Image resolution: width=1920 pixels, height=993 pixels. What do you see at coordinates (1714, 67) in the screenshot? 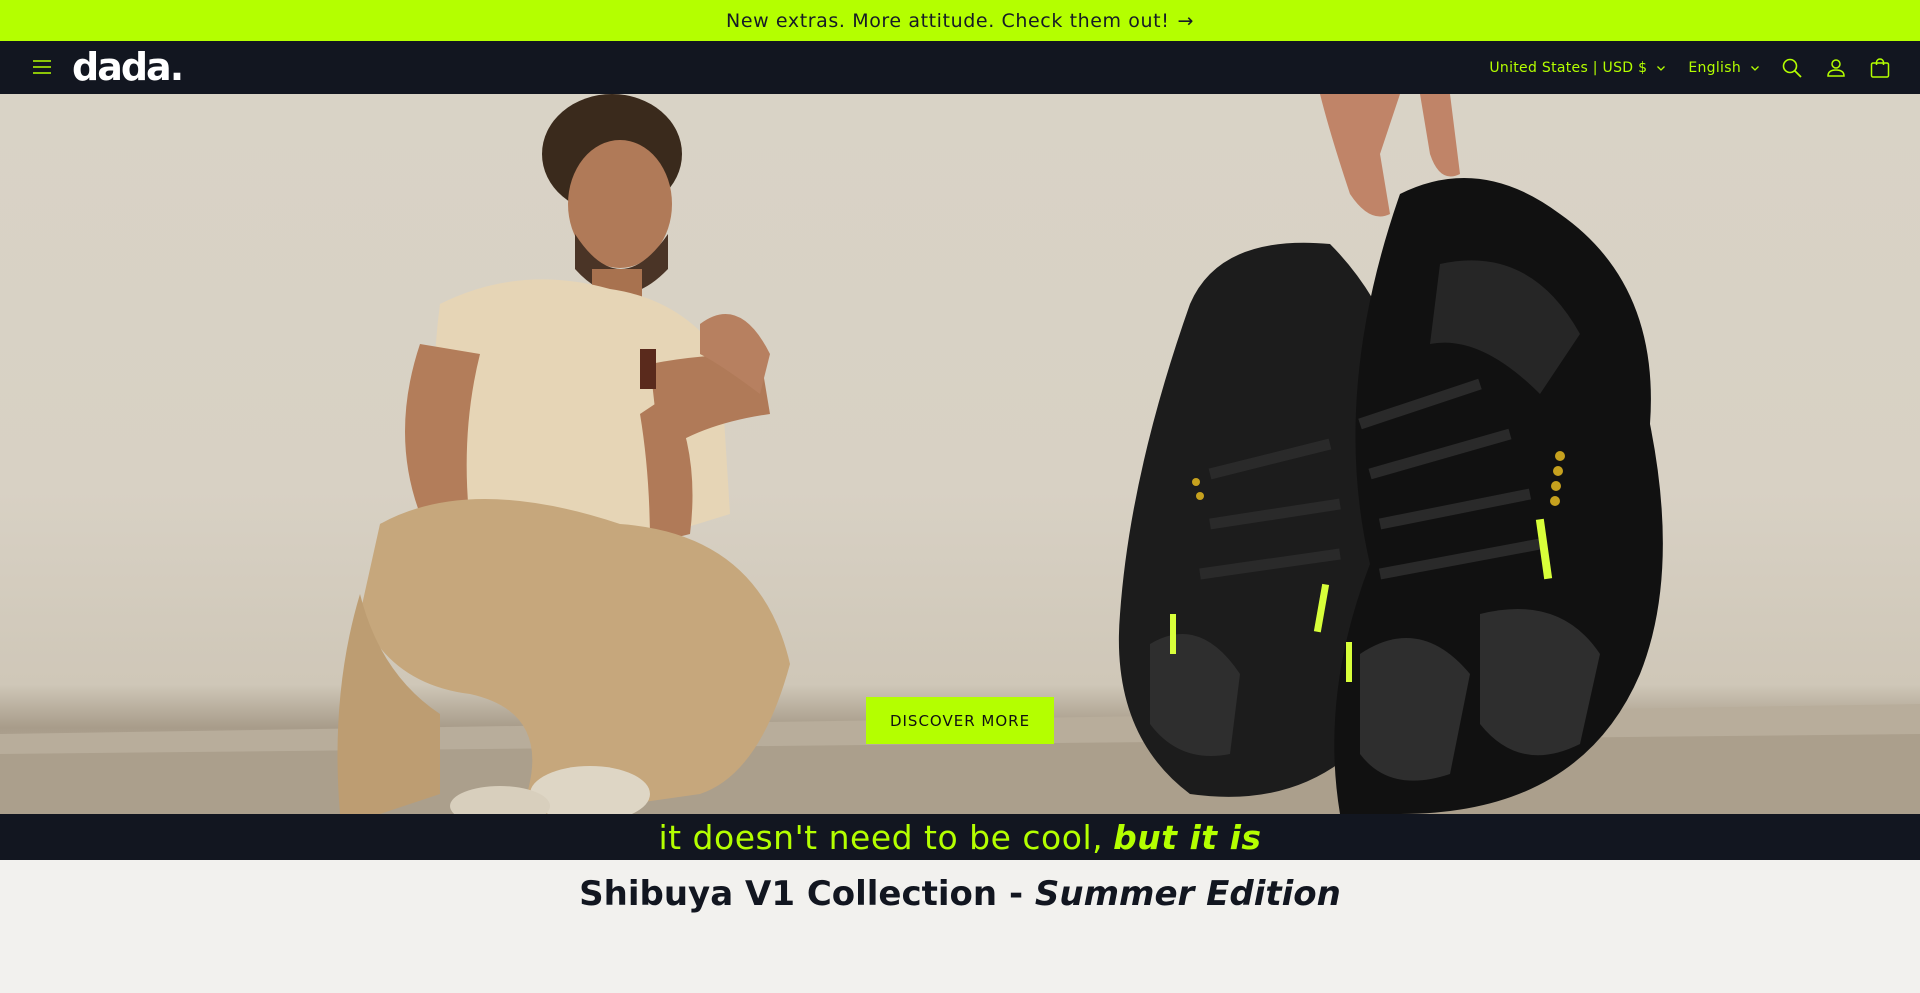
I see `language-selector-label: English` at bounding box center [1714, 67].